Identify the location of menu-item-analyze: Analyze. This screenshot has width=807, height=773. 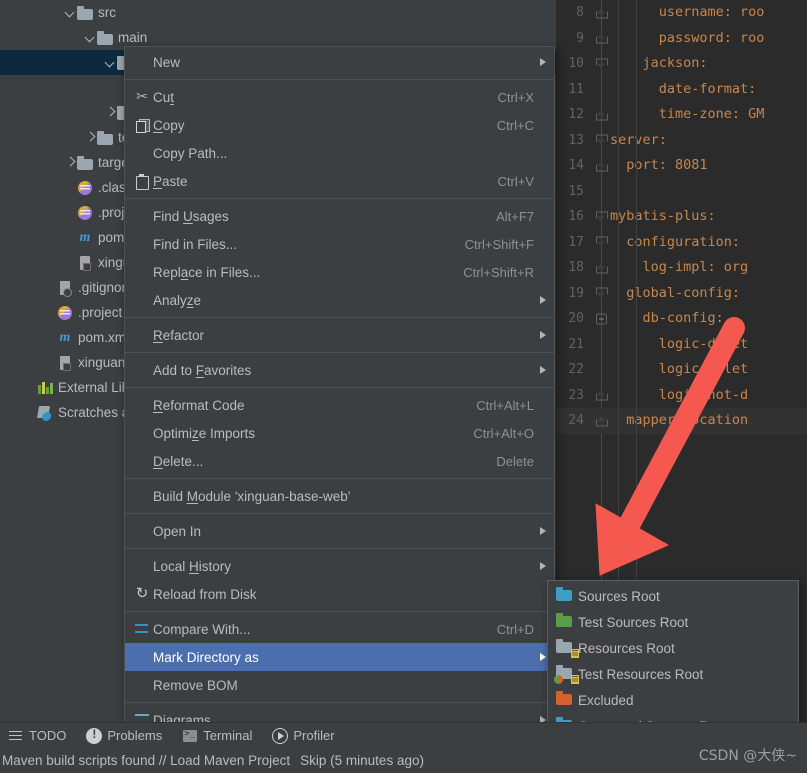
(339, 300).